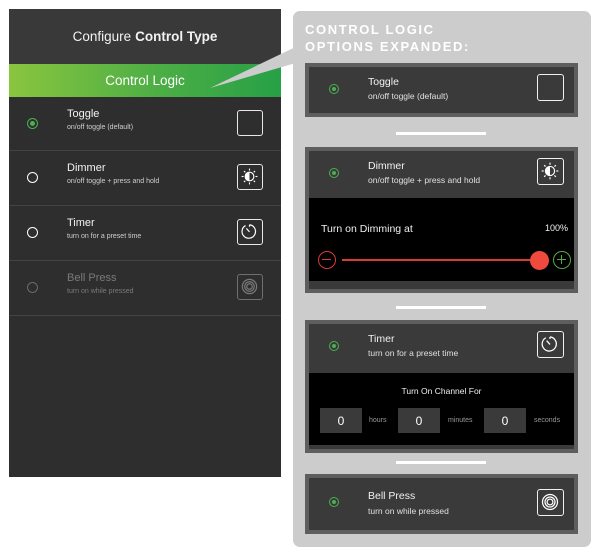  I want to click on option-subtitle: turn on for a preset time, so click(104, 236).